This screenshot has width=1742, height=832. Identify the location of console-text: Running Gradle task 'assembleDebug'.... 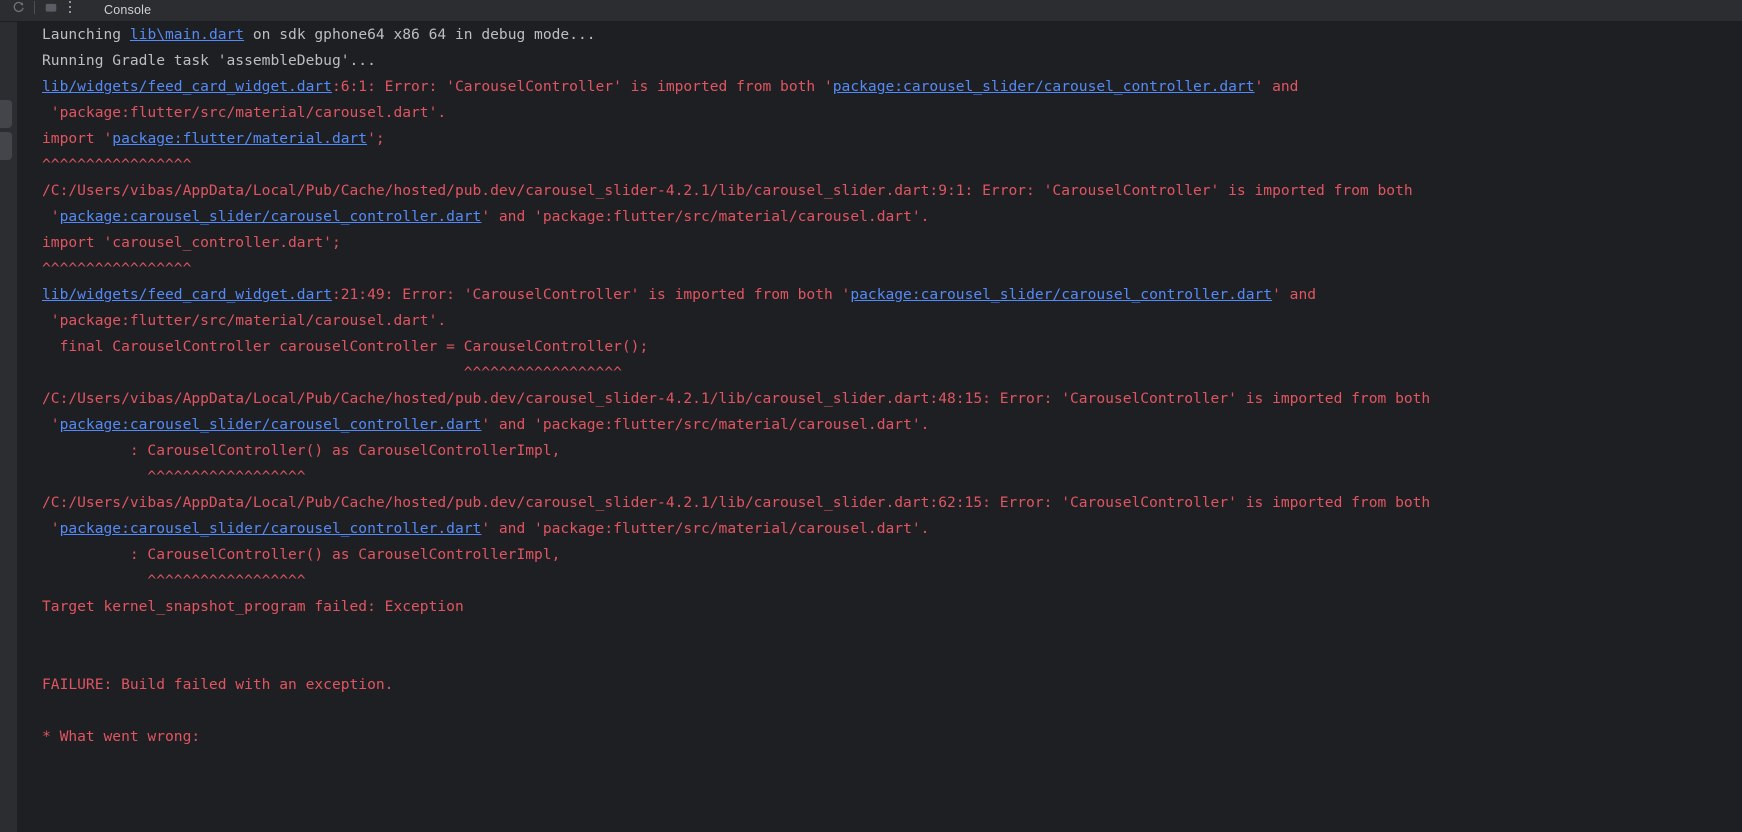
(209, 60).